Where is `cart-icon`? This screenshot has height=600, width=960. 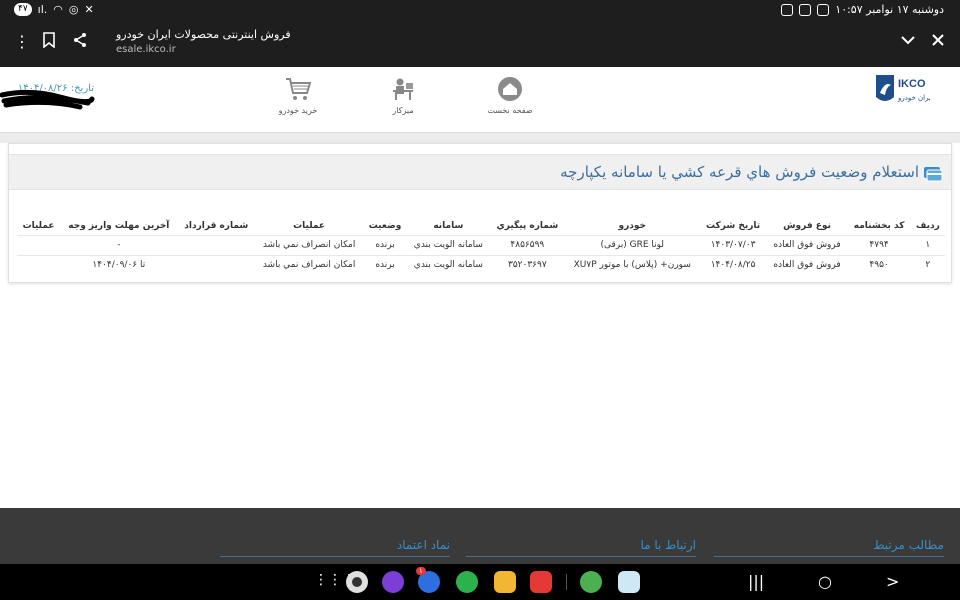
cart-icon is located at coordinates (298, 89).